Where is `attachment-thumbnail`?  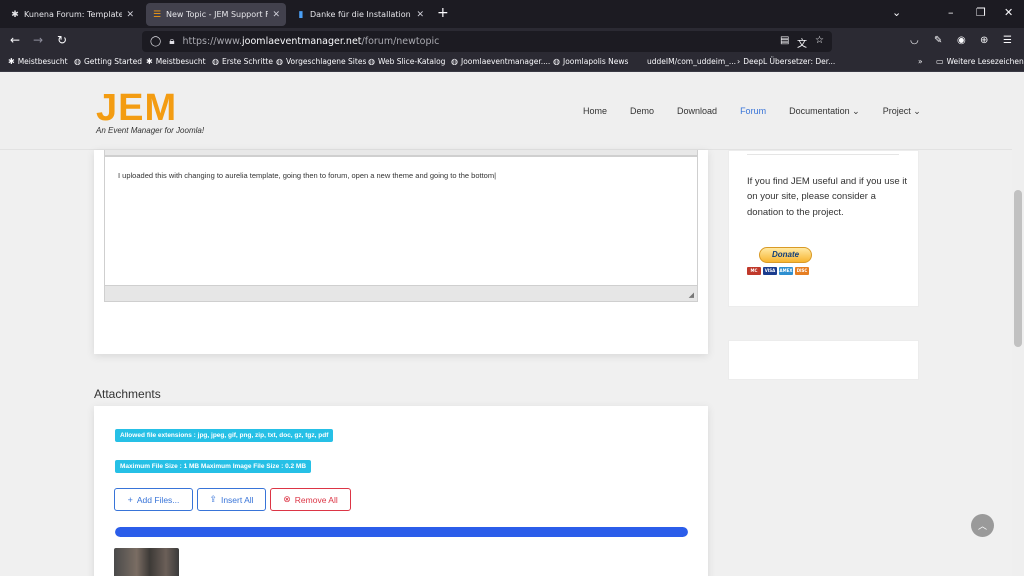
attachment-thumbnail is located at coordinates (146, 562).